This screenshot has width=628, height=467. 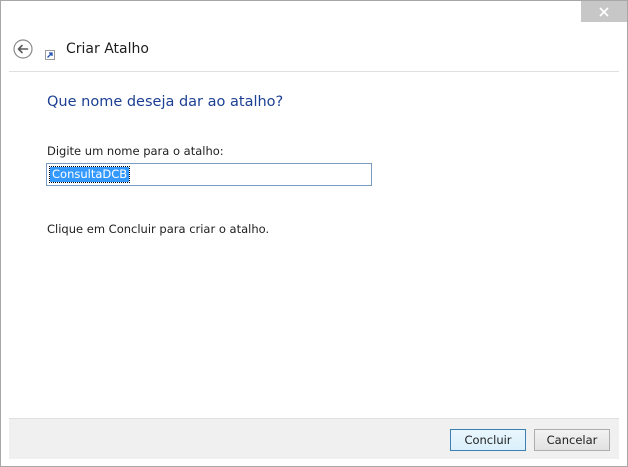 What do you see at coordinates (135, 151) in the screenshot?
I see `shortcut-name-label: Digite um nome para o atalho:` at bounding box center [135, 151].